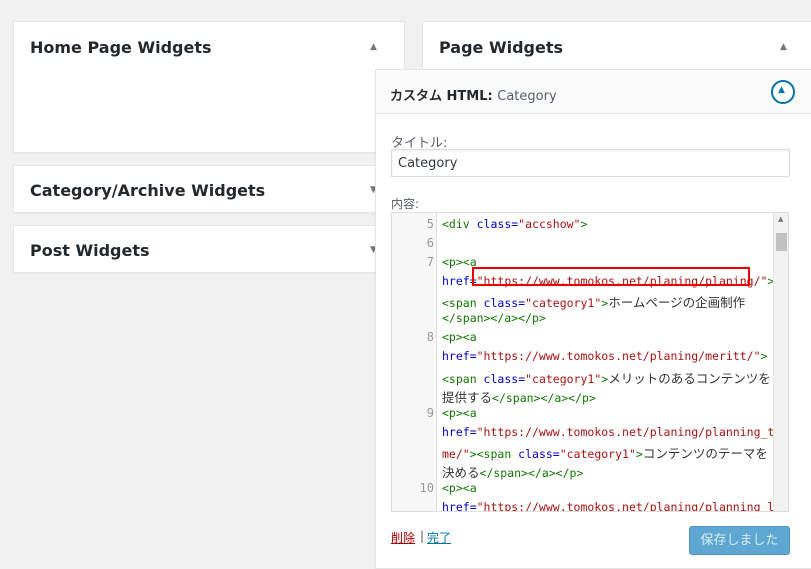  What do you see at coordinates (121, 47) in the screenshot?
I see `home-page-widgets-title: Home Page Widgets` at bounding box center [121, 47].